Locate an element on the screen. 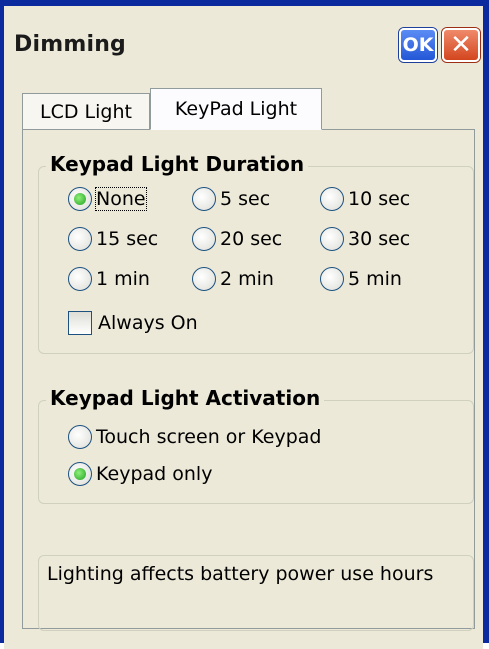  radio-label: 2 min is located at coordinates (247, 279).